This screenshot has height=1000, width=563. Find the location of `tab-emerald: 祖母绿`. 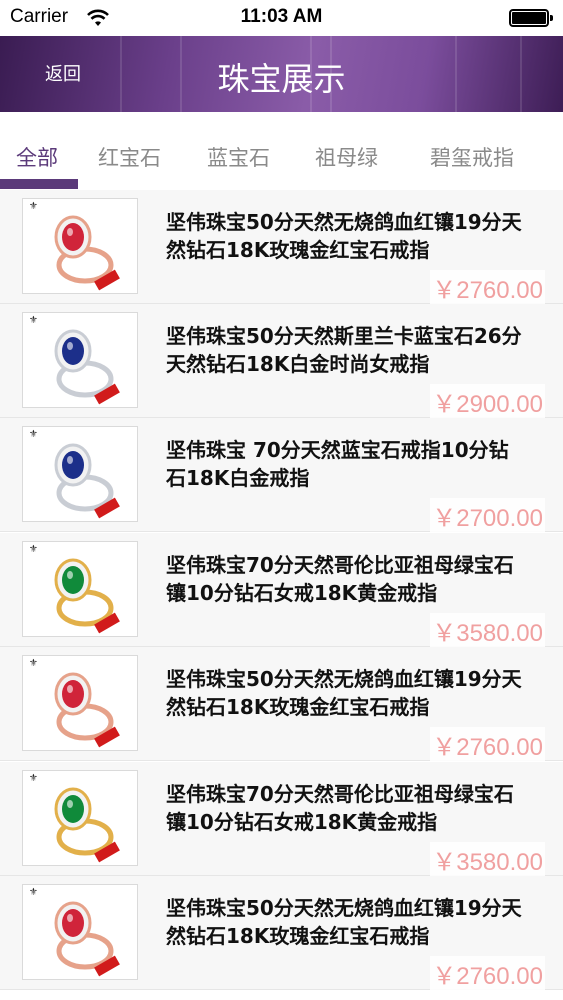

tab-emerald: 祖母绿 is located at coordinates (346, 157).